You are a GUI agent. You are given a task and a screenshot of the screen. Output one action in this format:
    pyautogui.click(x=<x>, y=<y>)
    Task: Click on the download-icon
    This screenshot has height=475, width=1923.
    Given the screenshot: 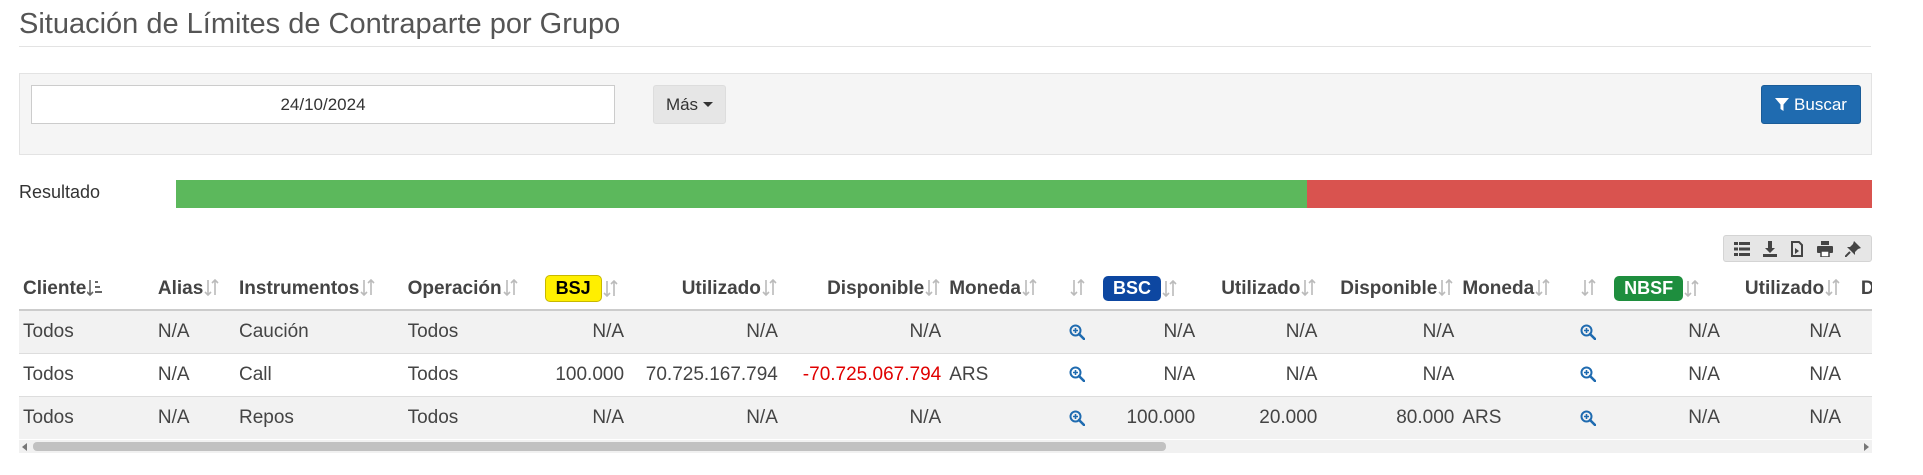 What is the action you would take?
    pyautogui.click(x=1770, y=249)
    